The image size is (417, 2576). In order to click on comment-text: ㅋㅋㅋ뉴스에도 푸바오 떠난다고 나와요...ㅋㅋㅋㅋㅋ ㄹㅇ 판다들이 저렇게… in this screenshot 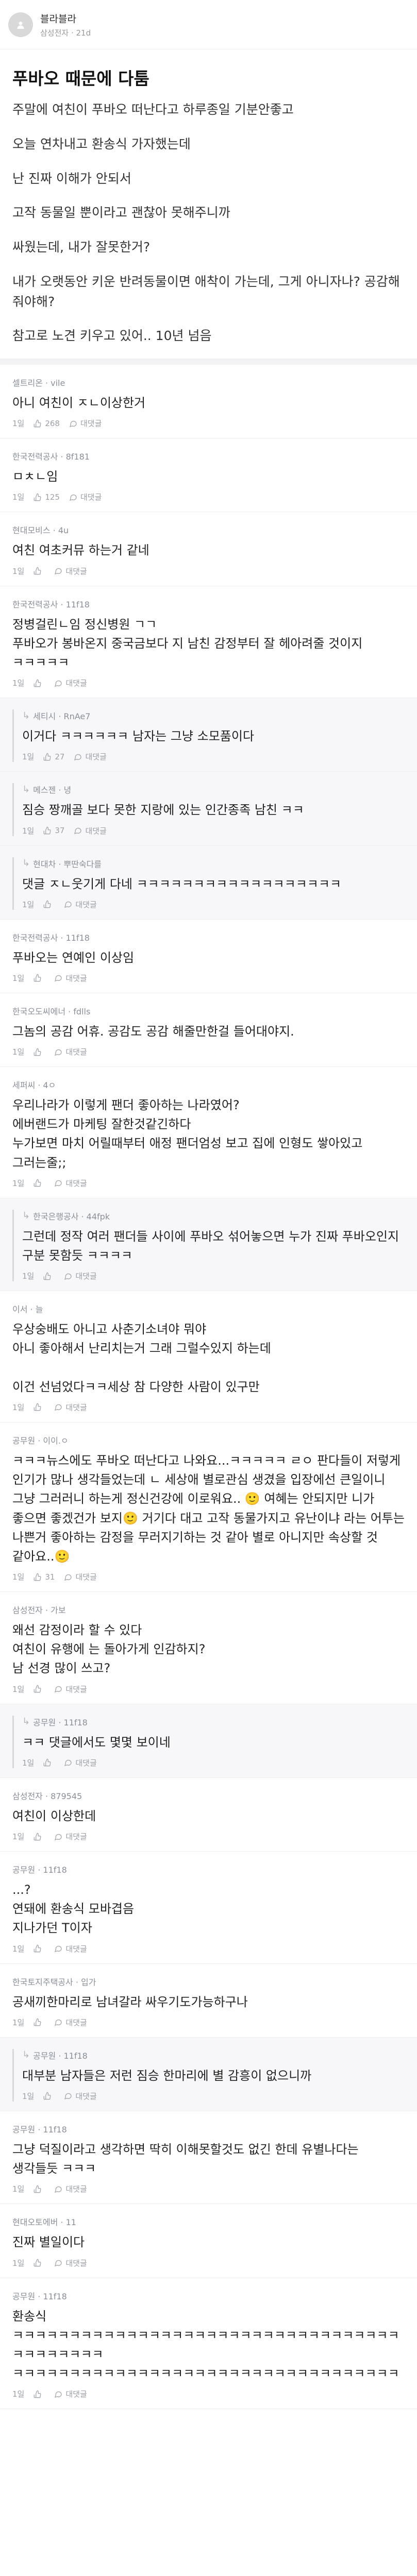, I will do `click(209, 1508)`.